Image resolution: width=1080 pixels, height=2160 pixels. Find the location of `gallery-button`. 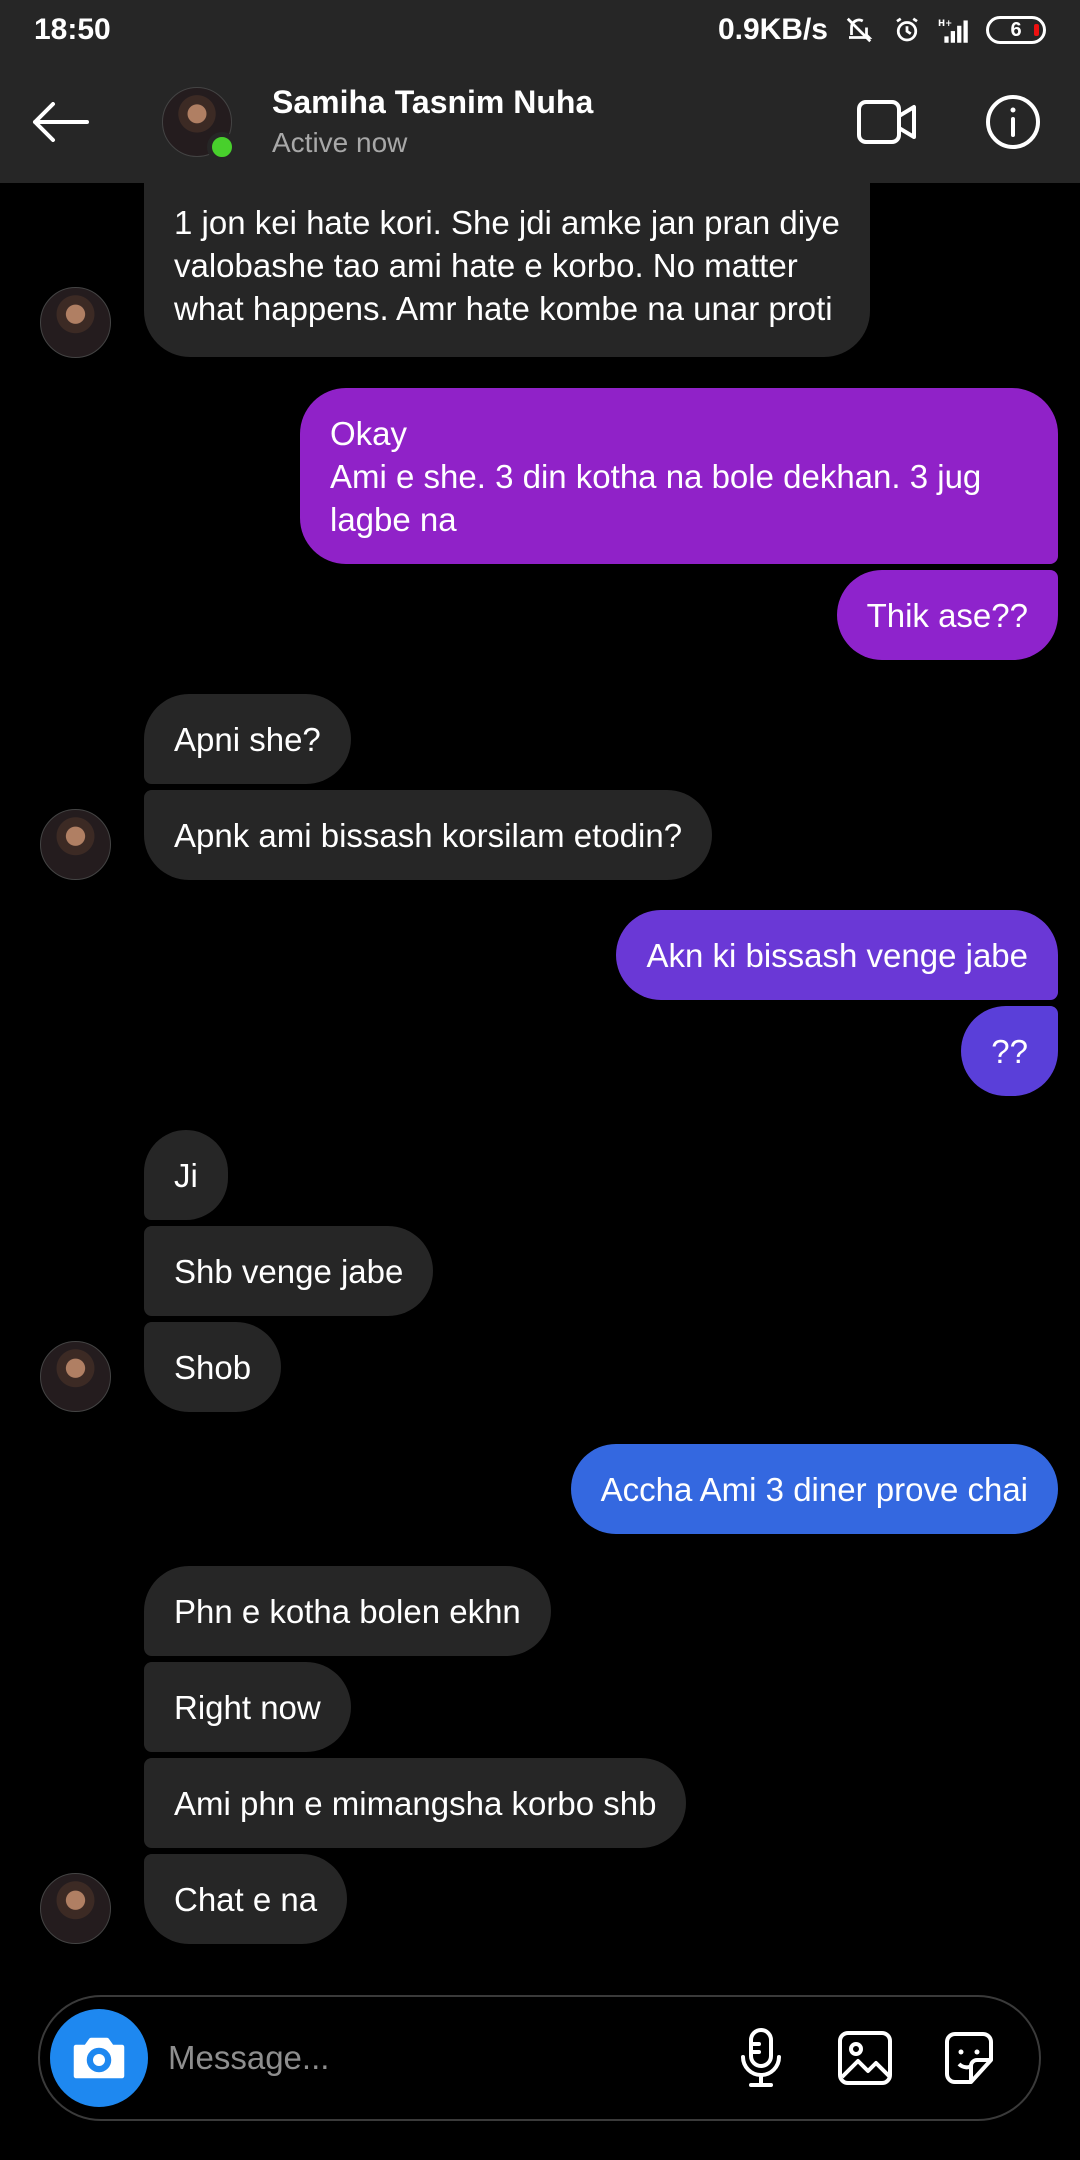

gallery-button is located at coordinates (865, 2058).